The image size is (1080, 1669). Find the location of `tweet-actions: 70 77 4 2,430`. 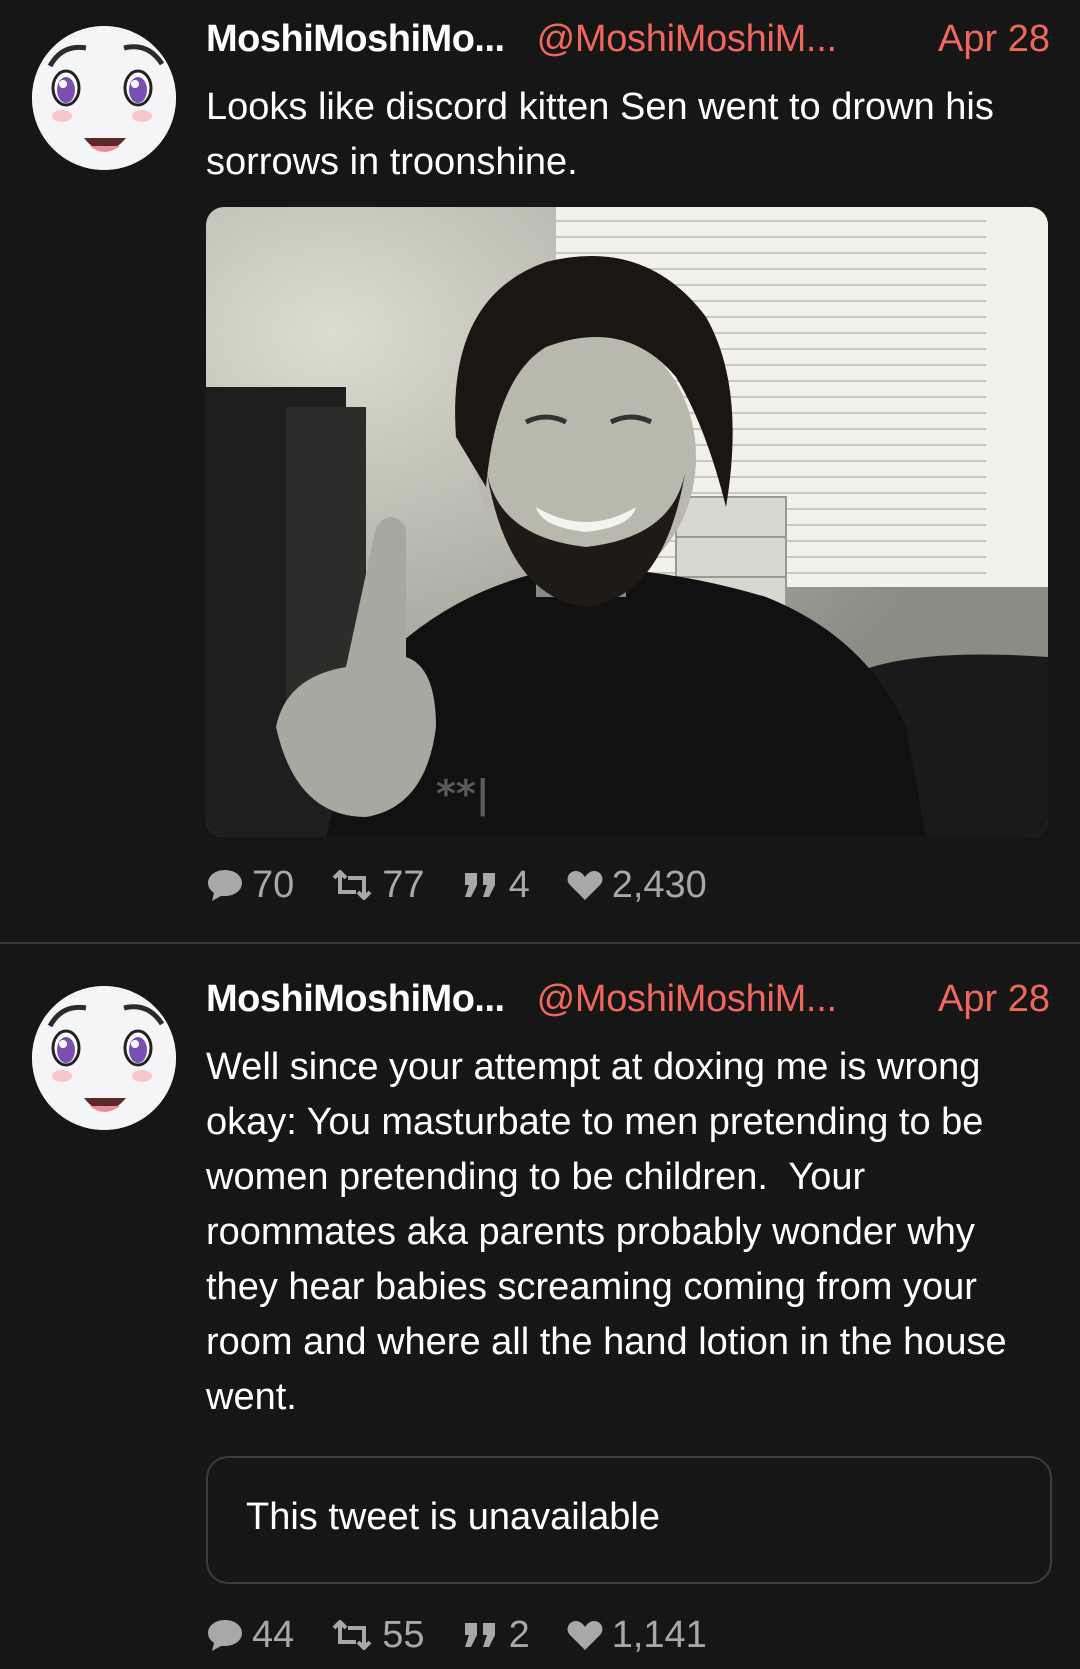

tweet-actions: 70 77 4 2,430 is located at coordinates (474, 885).